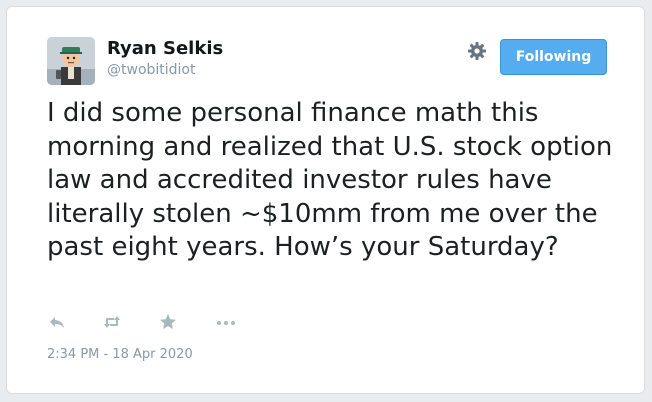 This screenshot has height=402, width=652. What do you see at coordinates (477, 51) in the screenshot?
I see `gear-icon` at bounding box center [477, 51].